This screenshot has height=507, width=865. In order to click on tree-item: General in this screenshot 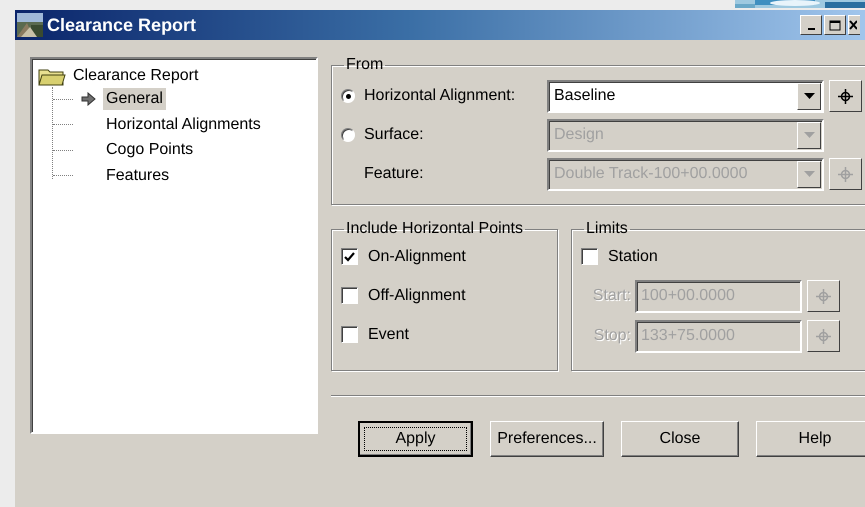, I will do `click(134, 99)`.